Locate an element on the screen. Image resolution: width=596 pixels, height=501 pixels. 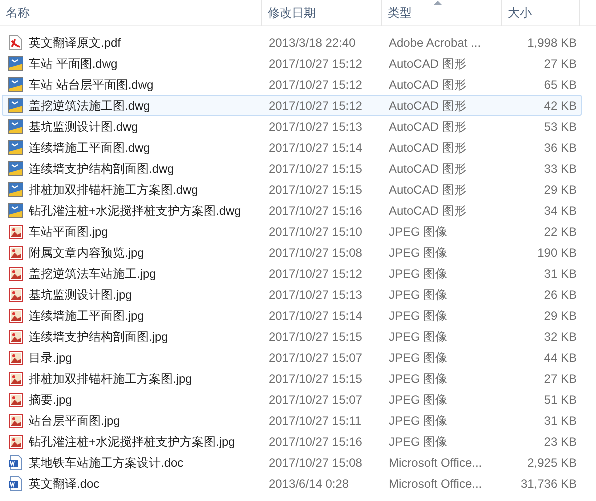
file-size: 44 KB is located at coordinates (560, 358).